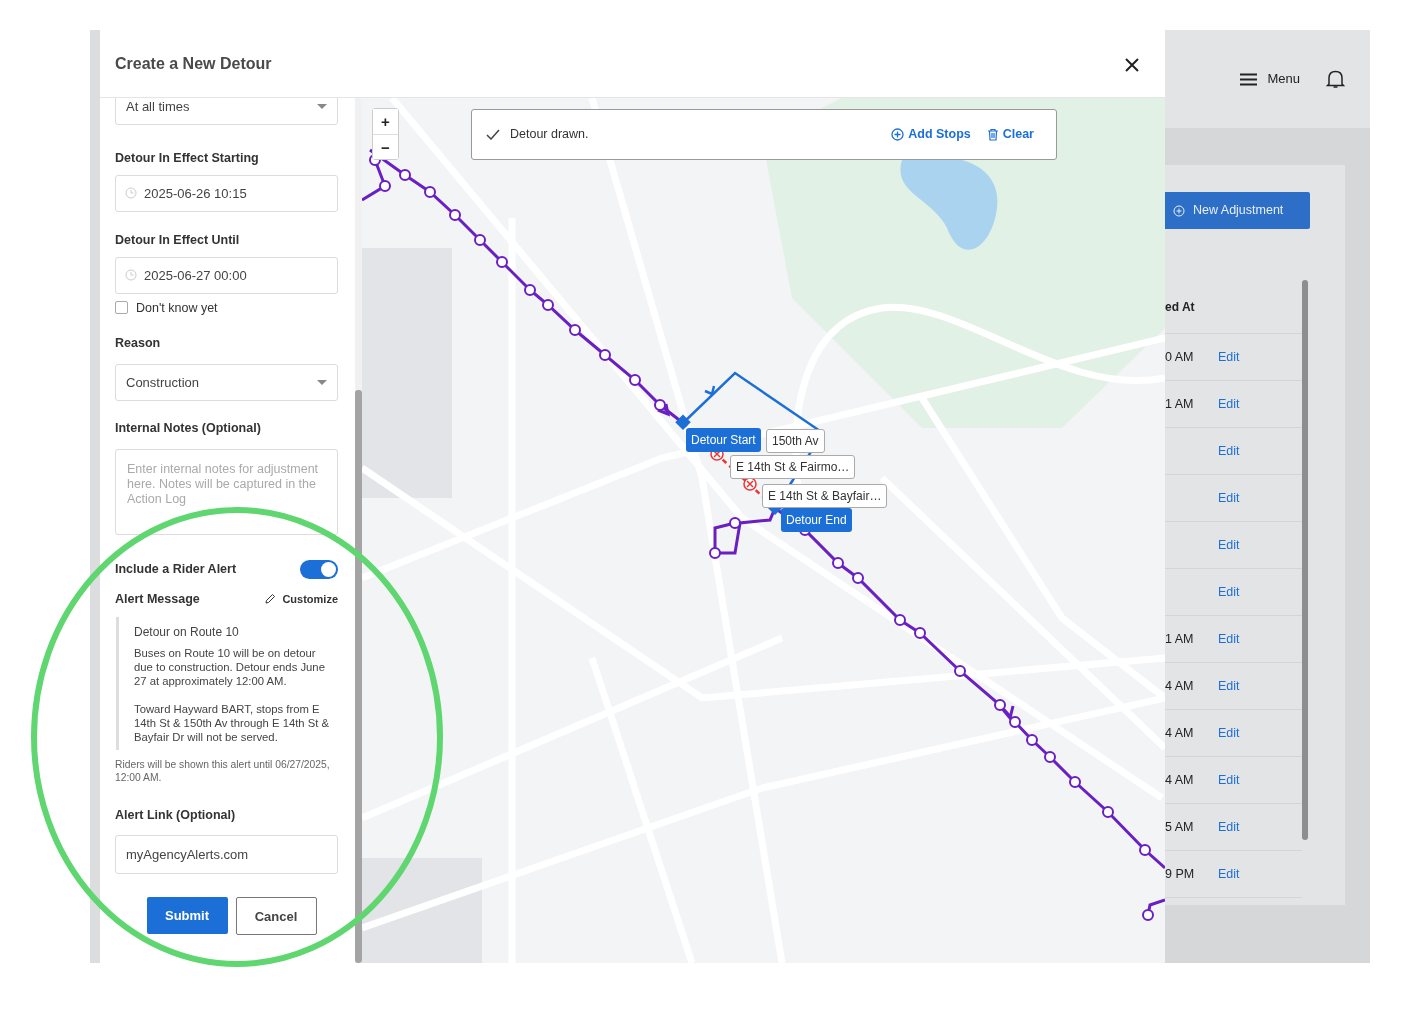 The image size is (1413, 1029). I want to click on menu-icon, so click(1249, 79).